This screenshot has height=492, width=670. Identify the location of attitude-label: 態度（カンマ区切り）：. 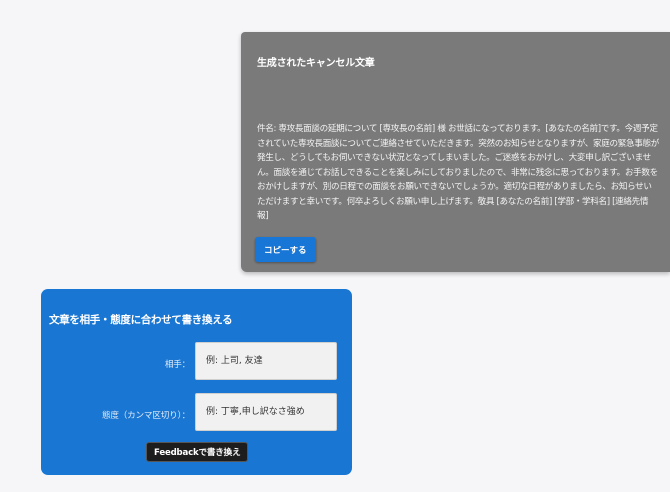
(145, 416).